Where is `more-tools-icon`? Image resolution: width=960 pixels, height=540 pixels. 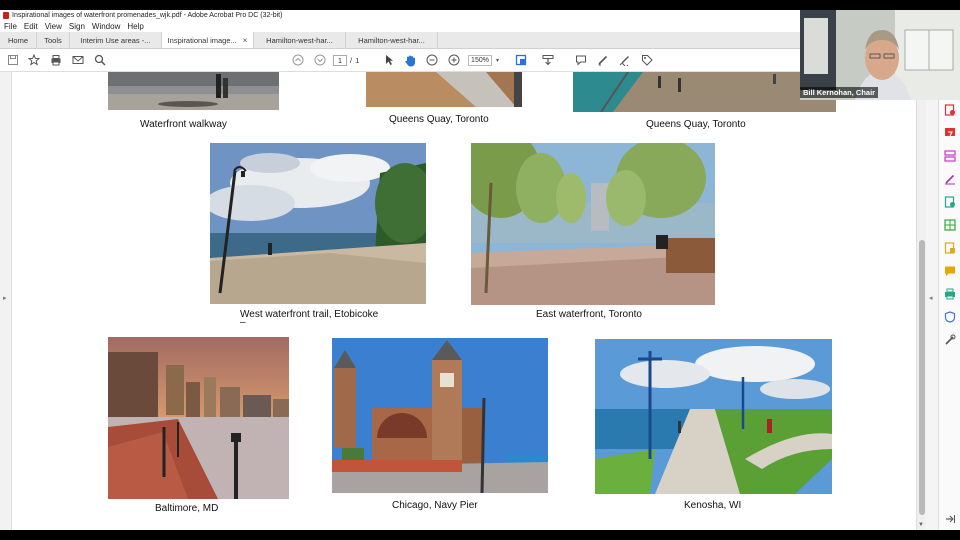
more-tools-icon is located at coordinates (950, 339).